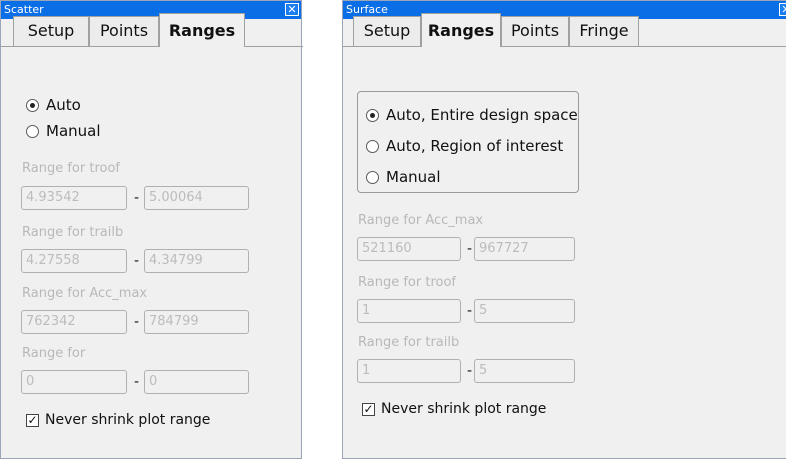 The image size is (786, 459). Describe the element at coordinates (524, 249) in the screenshot. I see `range-max-acc-max: 967727` at that location.